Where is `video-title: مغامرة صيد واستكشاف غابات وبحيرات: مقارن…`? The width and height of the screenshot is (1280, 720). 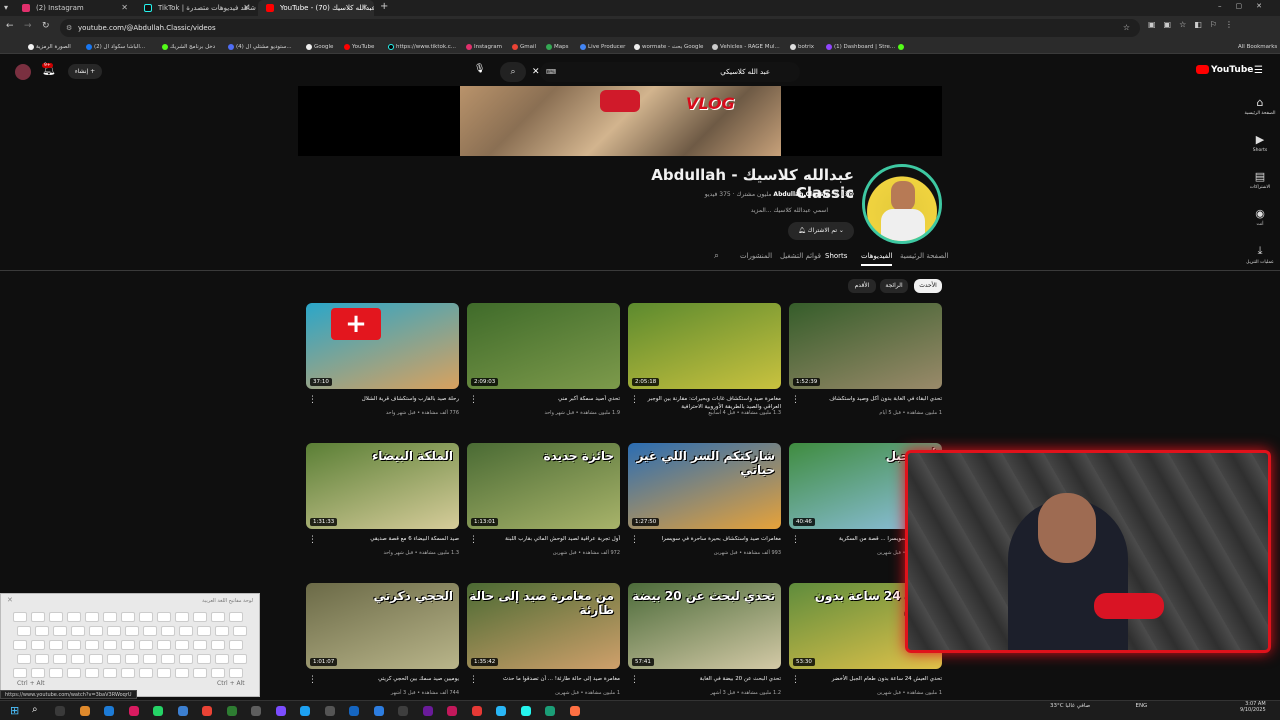
video-title: مغامرة صيد واستكشاف غابات وبحيرات: مقارن… is located at coordinates (710, 403).